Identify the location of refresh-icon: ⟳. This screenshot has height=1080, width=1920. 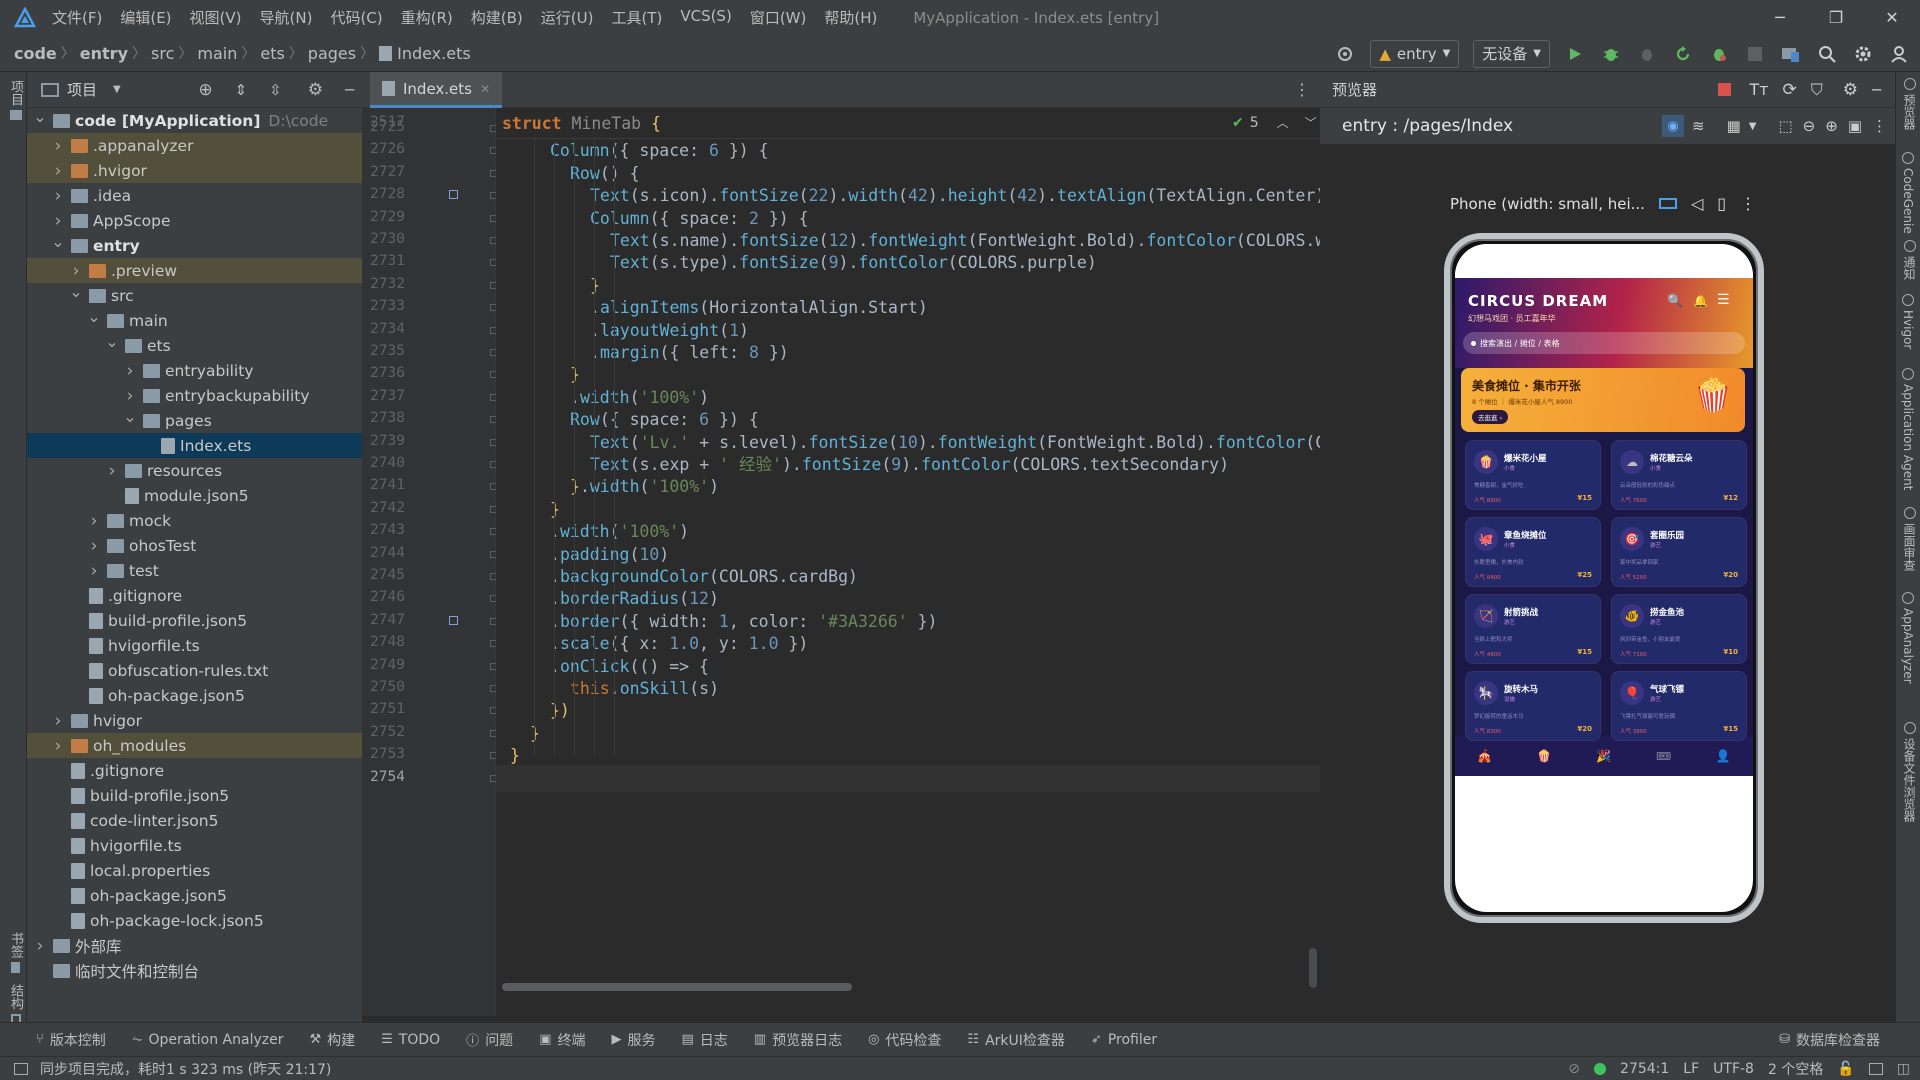
(1789, 90).